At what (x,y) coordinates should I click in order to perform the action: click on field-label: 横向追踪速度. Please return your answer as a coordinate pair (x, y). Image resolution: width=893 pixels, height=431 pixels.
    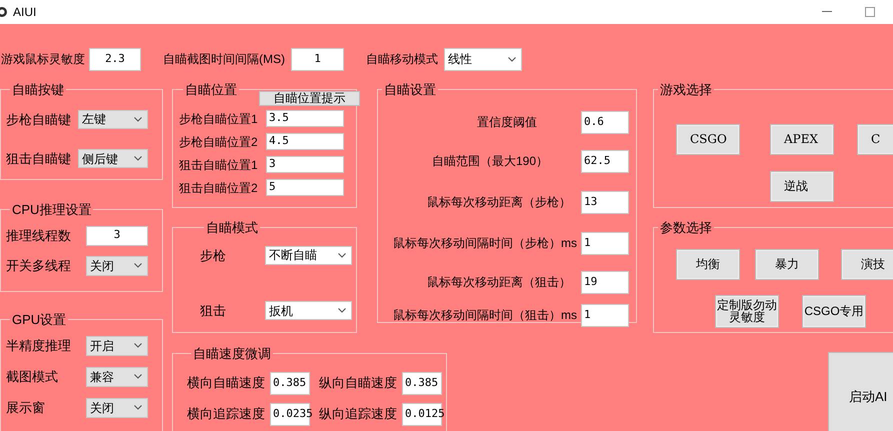
    Looking at the image, I should click on (226, 414).